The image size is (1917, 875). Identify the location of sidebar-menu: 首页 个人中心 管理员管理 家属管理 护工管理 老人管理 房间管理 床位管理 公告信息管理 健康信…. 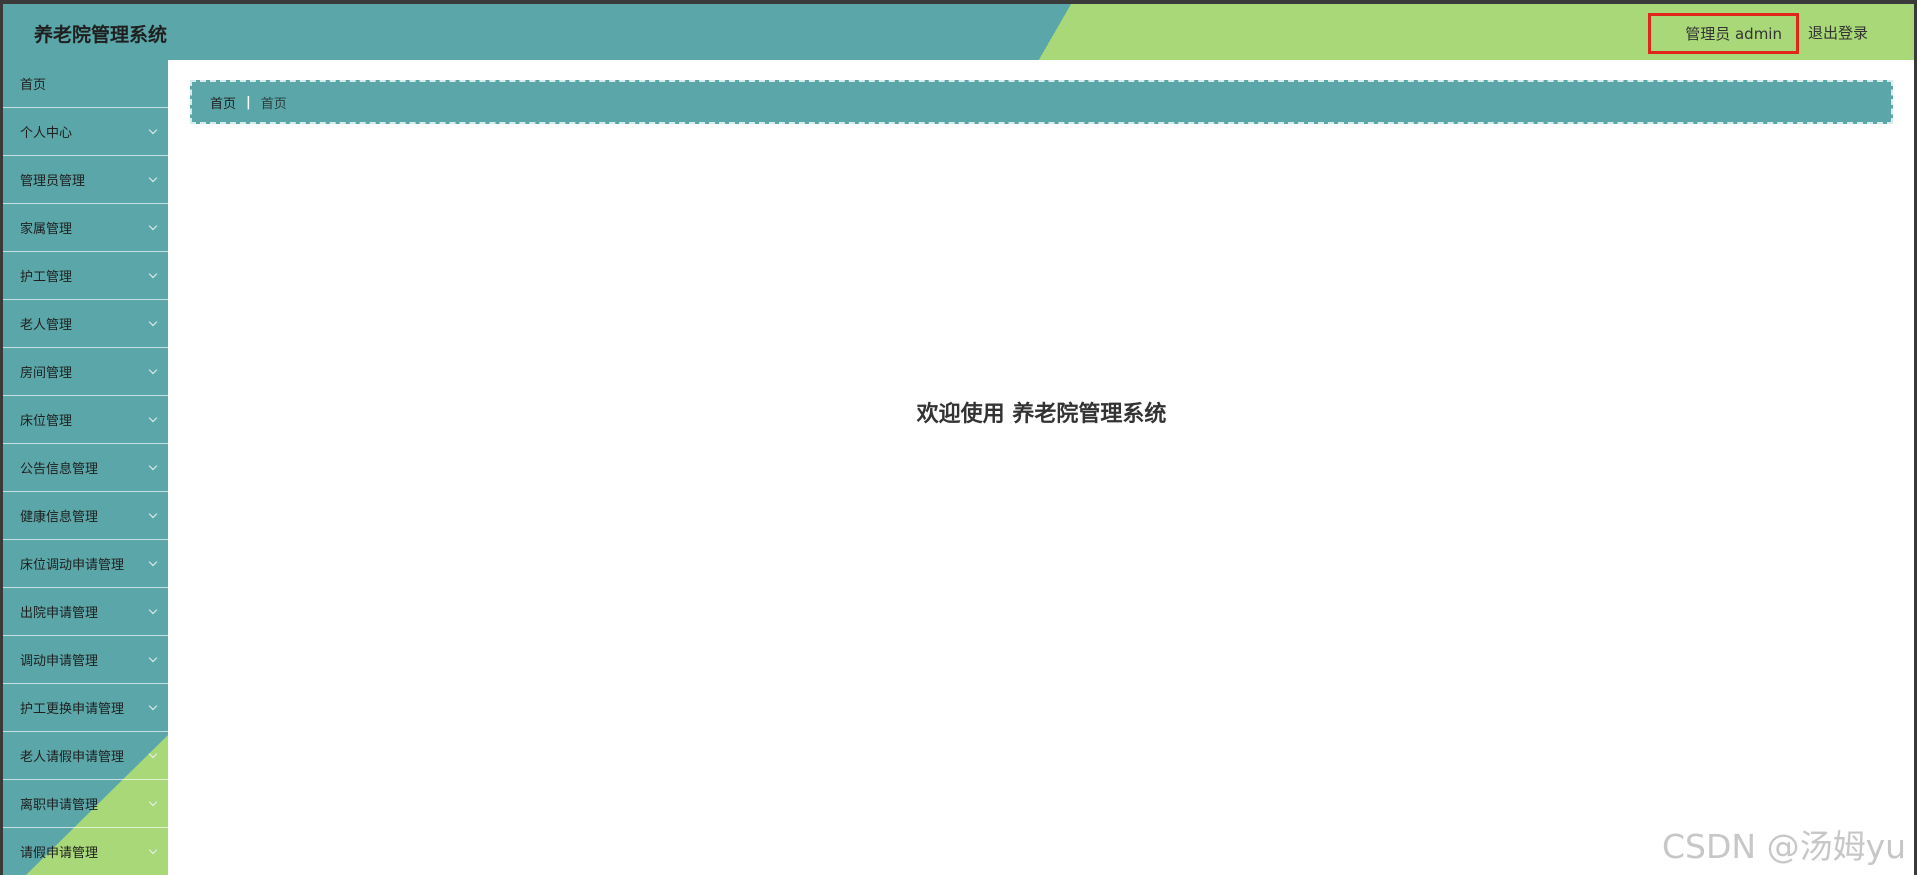
(84, 467).